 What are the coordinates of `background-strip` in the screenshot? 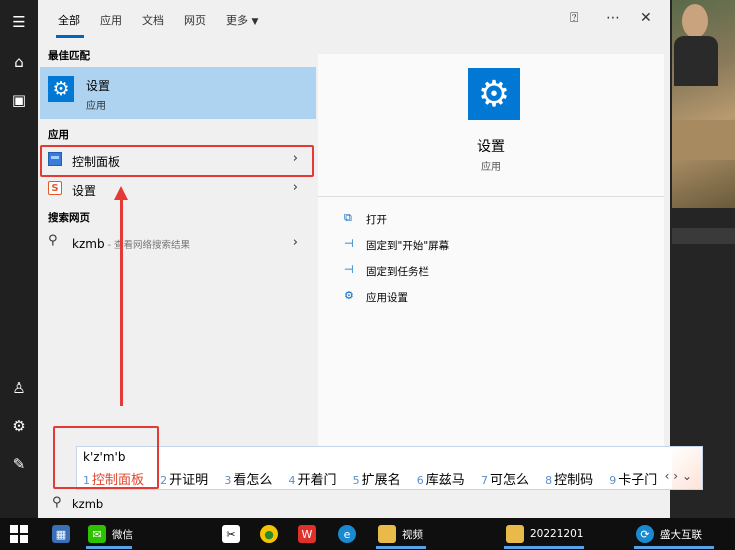 It's located at (703, 236).